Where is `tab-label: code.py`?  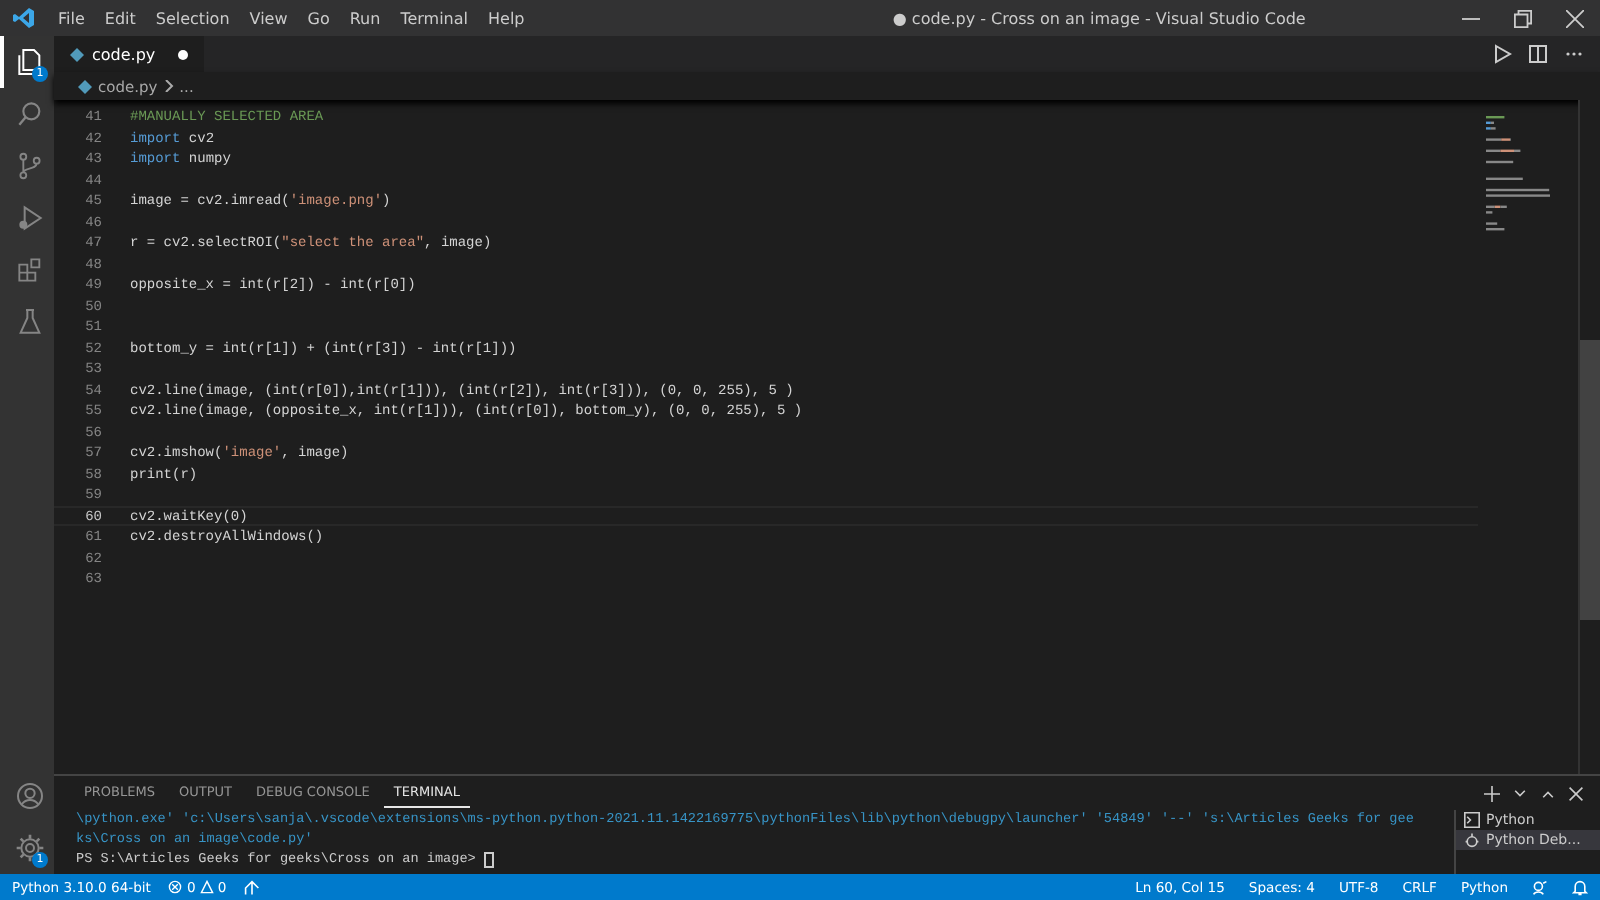 tab-label: code.py is located at coordinates (124, 54).